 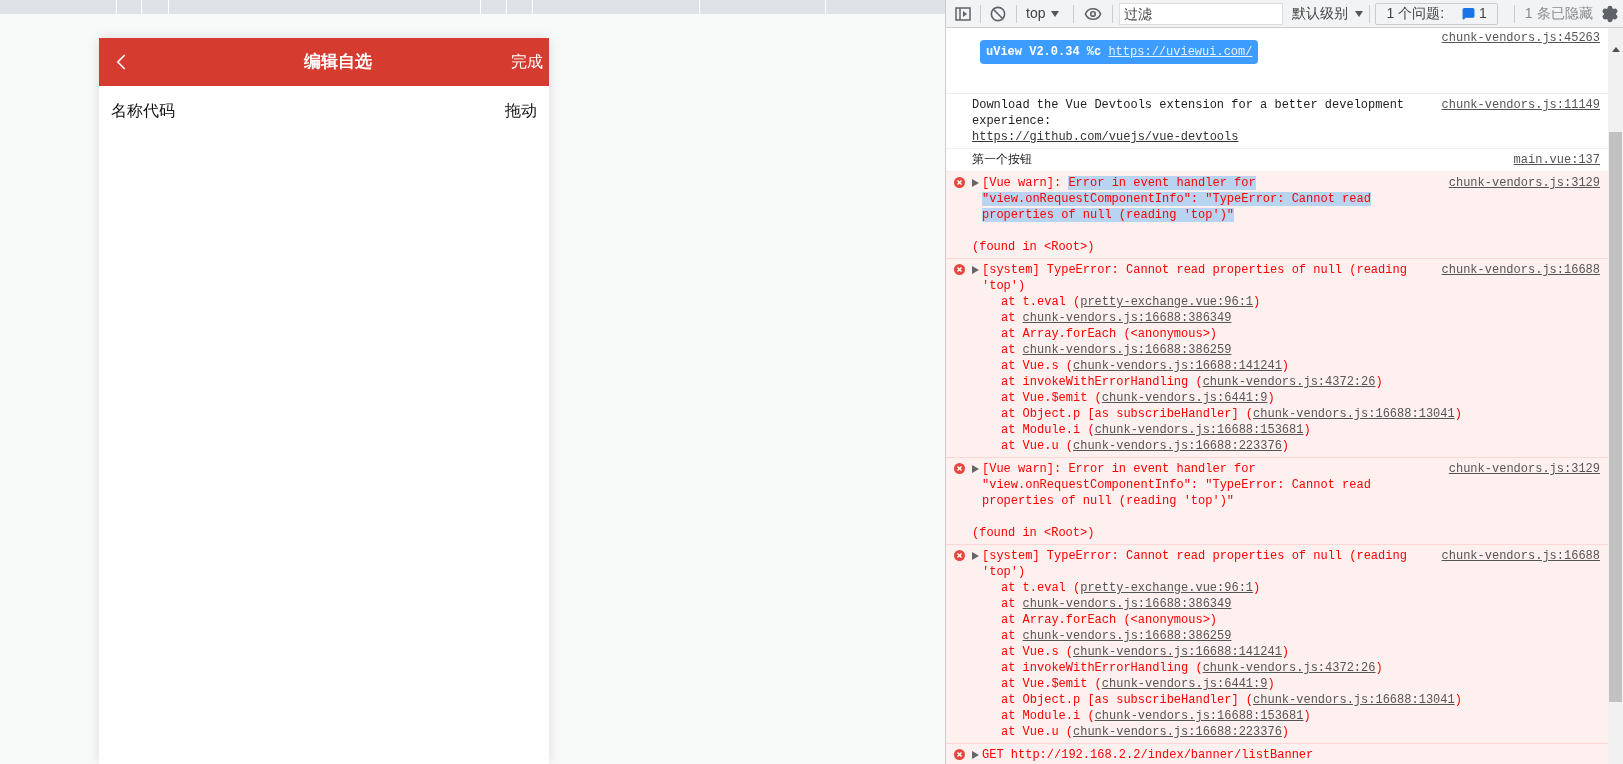 What do you see at coordinates (1436, 13) in the screenshot?
I see `issues-button: 1 个问题: 1` at bounding box center [1436, 13].